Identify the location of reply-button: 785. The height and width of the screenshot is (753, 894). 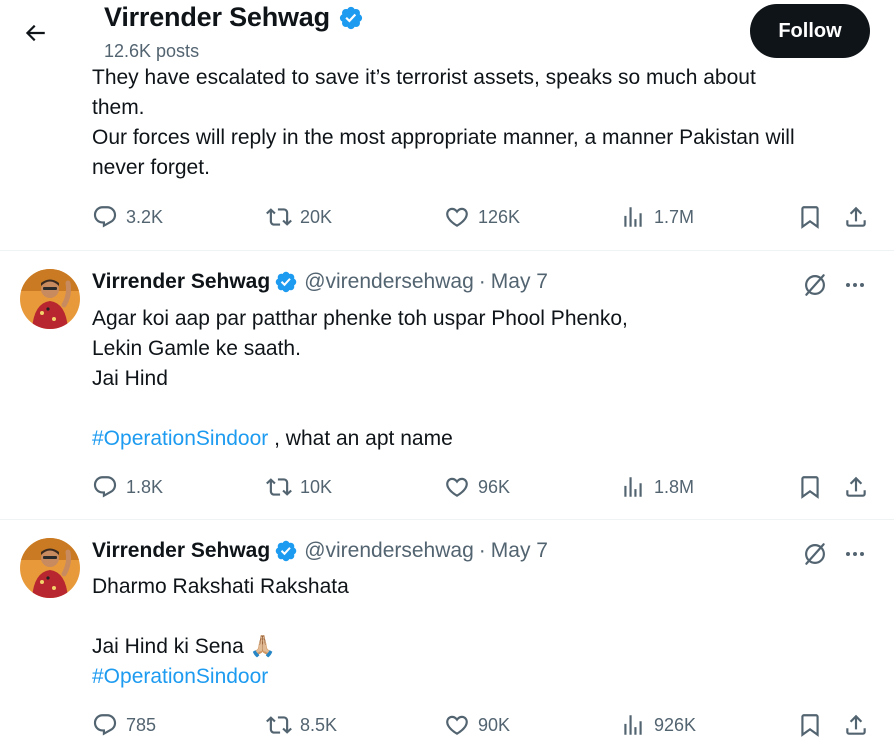
(124, 725).